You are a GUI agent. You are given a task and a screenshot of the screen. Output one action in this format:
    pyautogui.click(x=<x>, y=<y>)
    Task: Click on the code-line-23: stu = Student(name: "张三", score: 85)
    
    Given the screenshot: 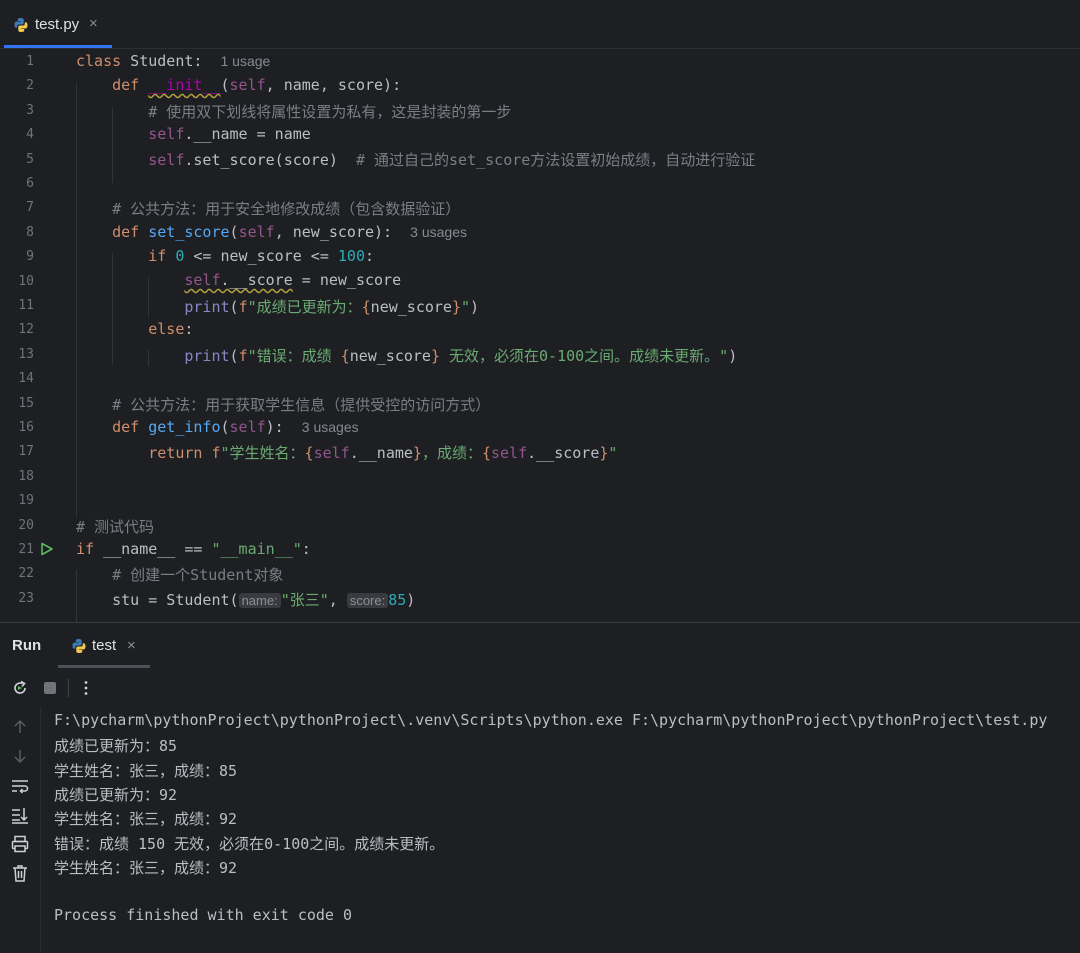 What is the action you would take?
    pyautogui.click(x=264, y=600)
    